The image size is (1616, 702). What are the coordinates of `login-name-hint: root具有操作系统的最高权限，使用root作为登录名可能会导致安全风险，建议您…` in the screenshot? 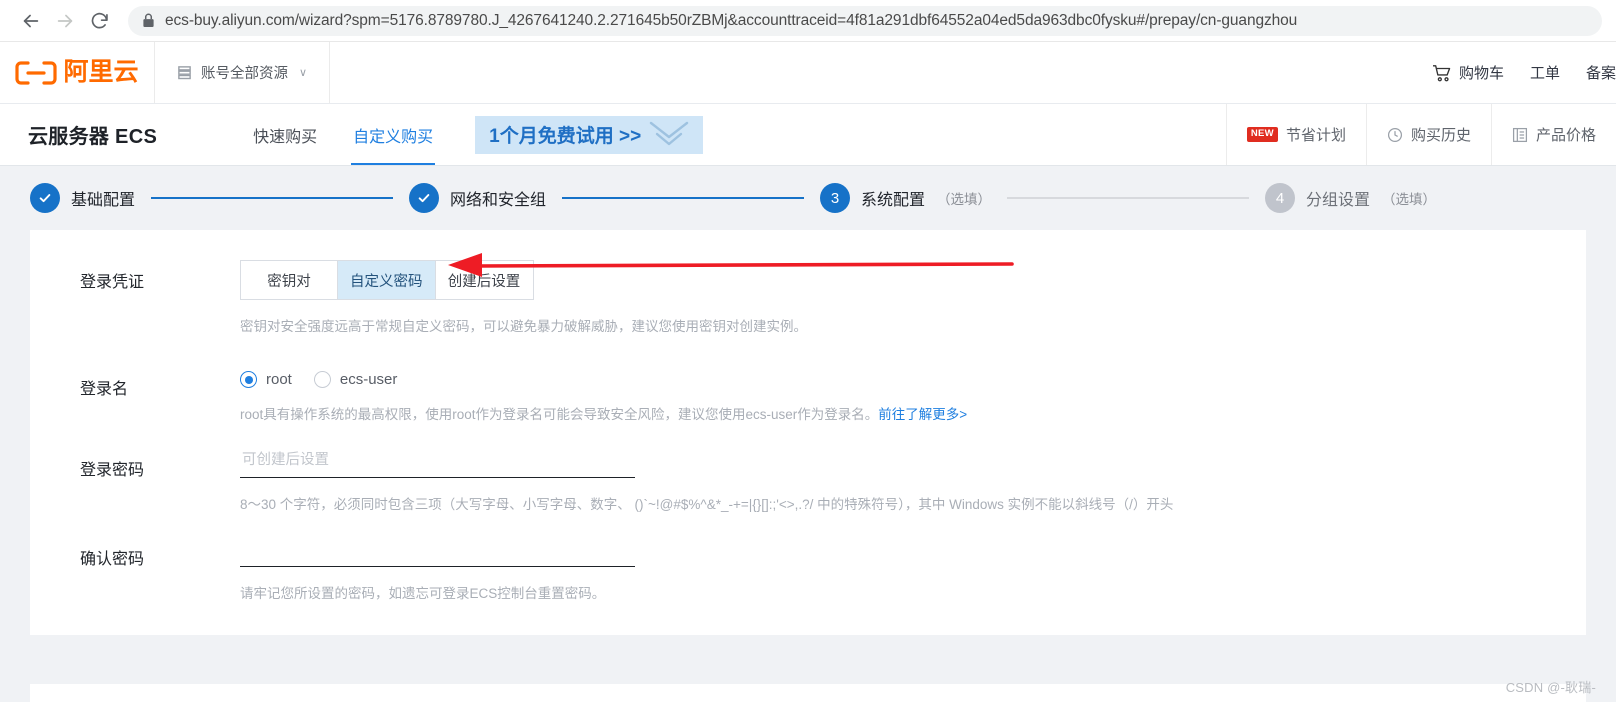 It's located at (913, 415).